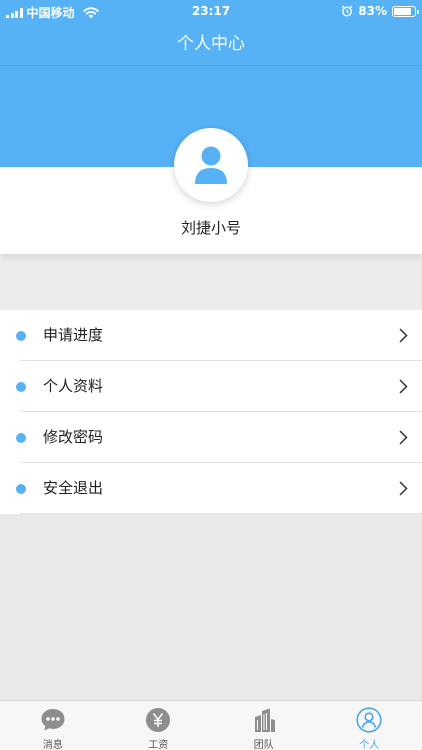 This screenshot has width=422, height=750. What do you see at coordinates (73, 488) in the screenshot?
I see `menu-item-label: 安全退出` at bounding box center [73, 488].